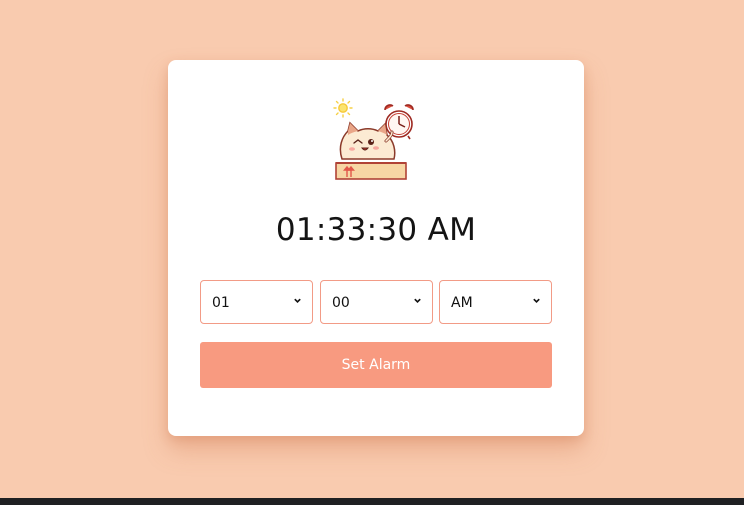  What do you see at coordinates (376, 365) in the screenshot?
I see `set-alarm-button: Set Alarm` at bounding box center [376, 365].